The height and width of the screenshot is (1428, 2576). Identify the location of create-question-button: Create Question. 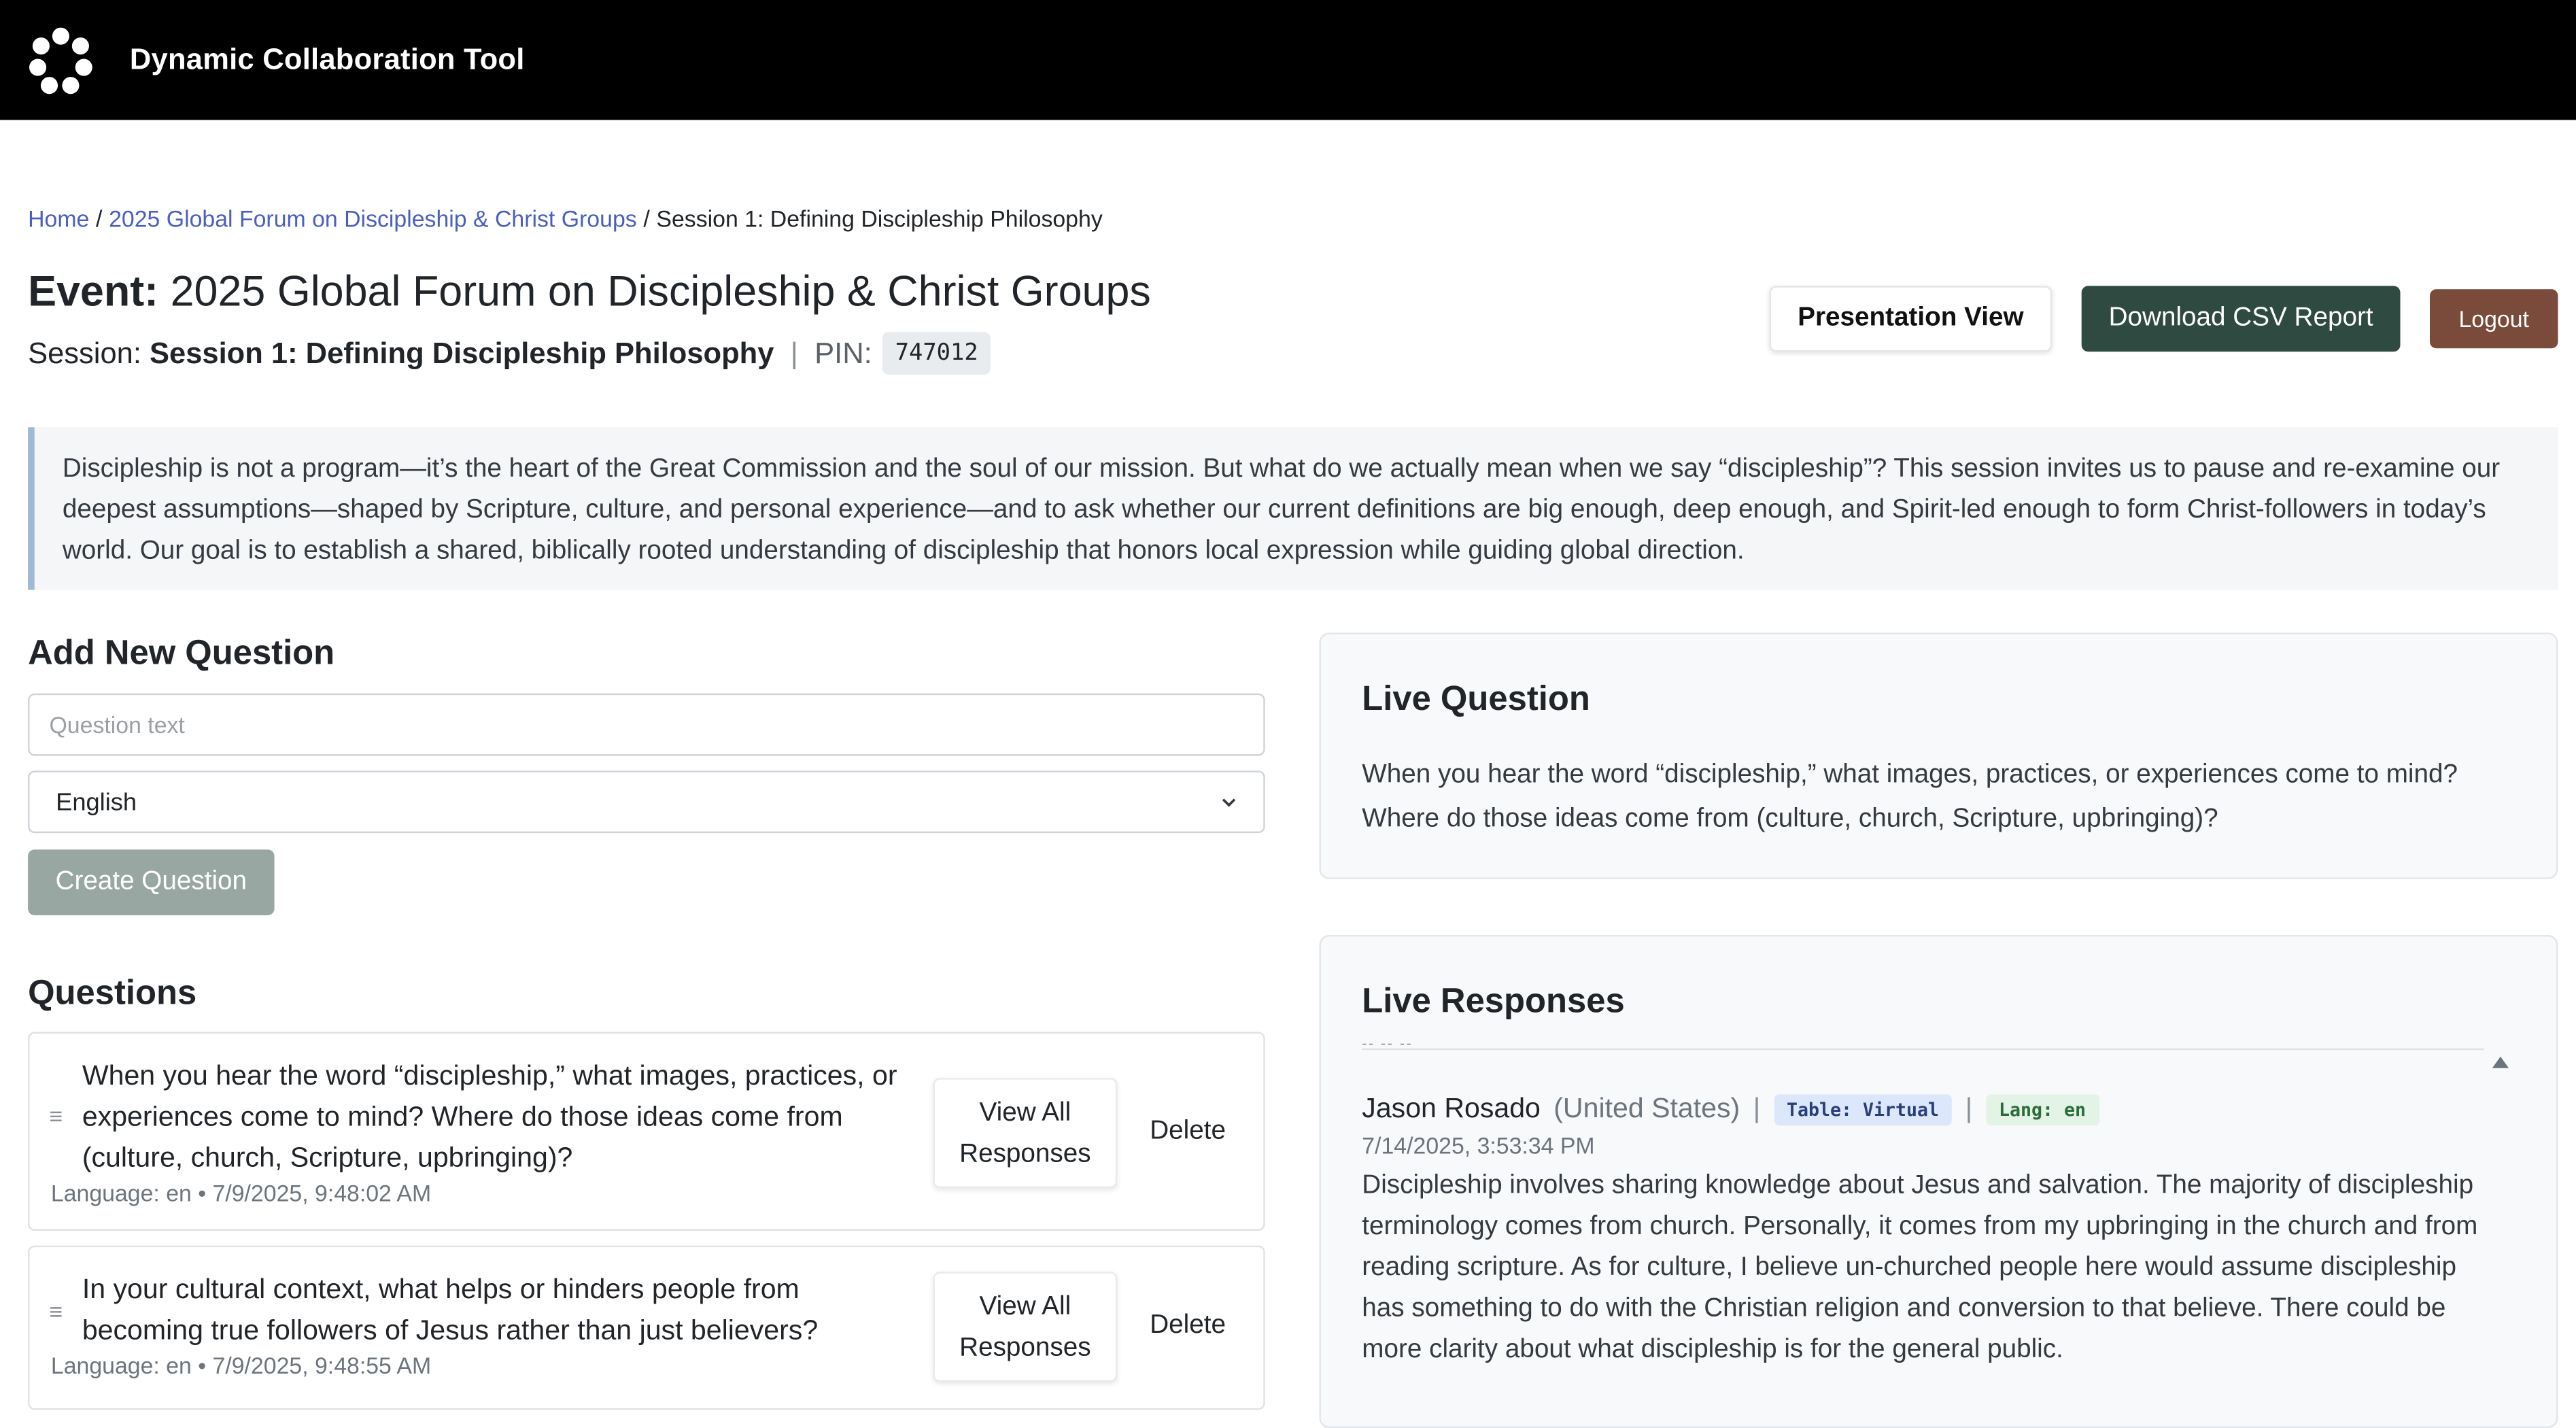
(151, 882).